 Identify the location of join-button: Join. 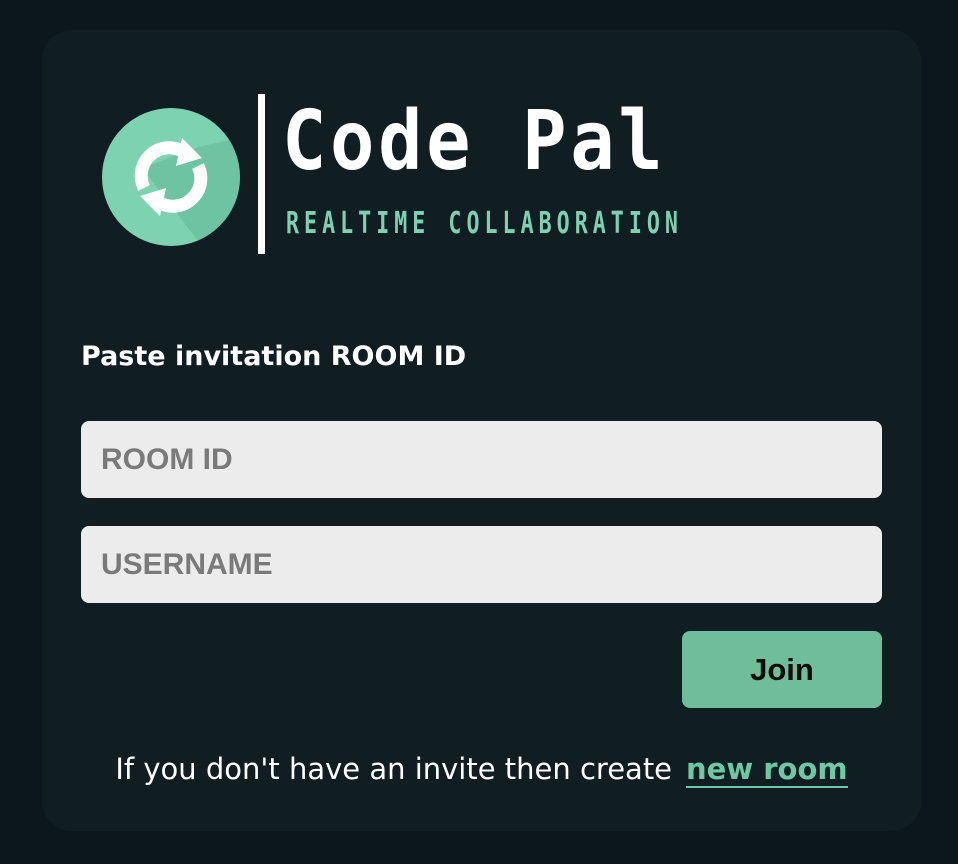
(782, 669).